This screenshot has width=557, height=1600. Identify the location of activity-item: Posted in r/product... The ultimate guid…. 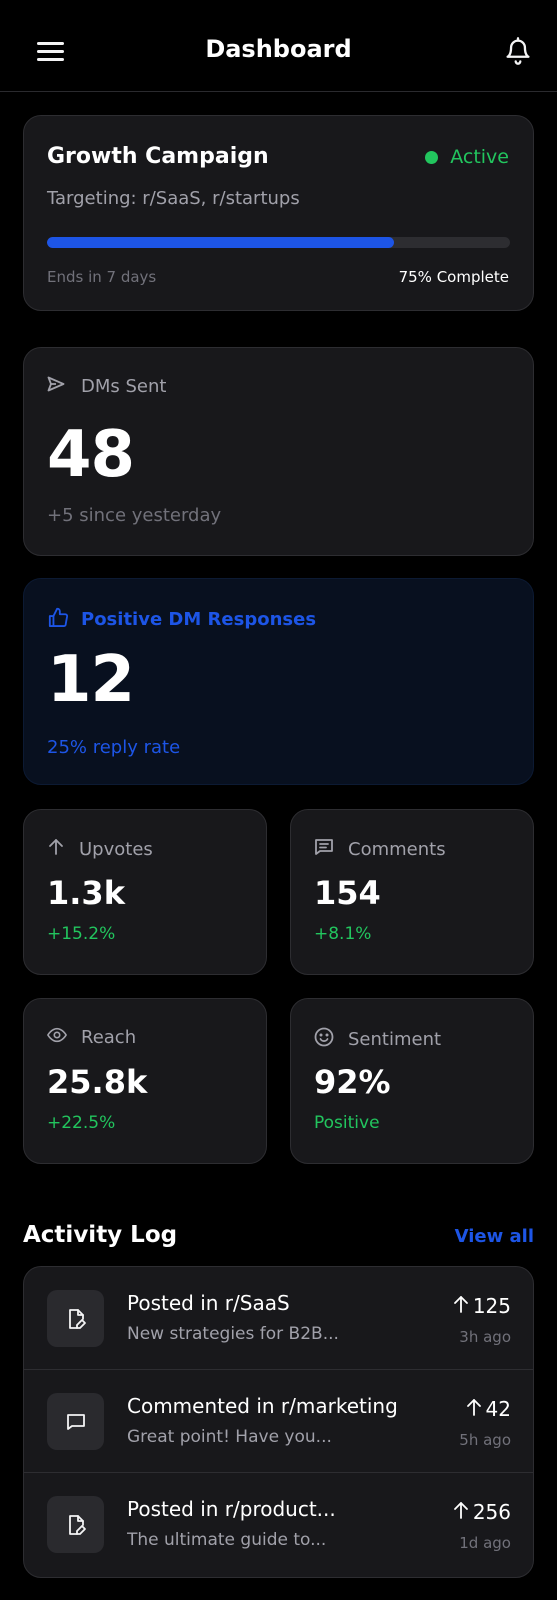
(278, 1524).